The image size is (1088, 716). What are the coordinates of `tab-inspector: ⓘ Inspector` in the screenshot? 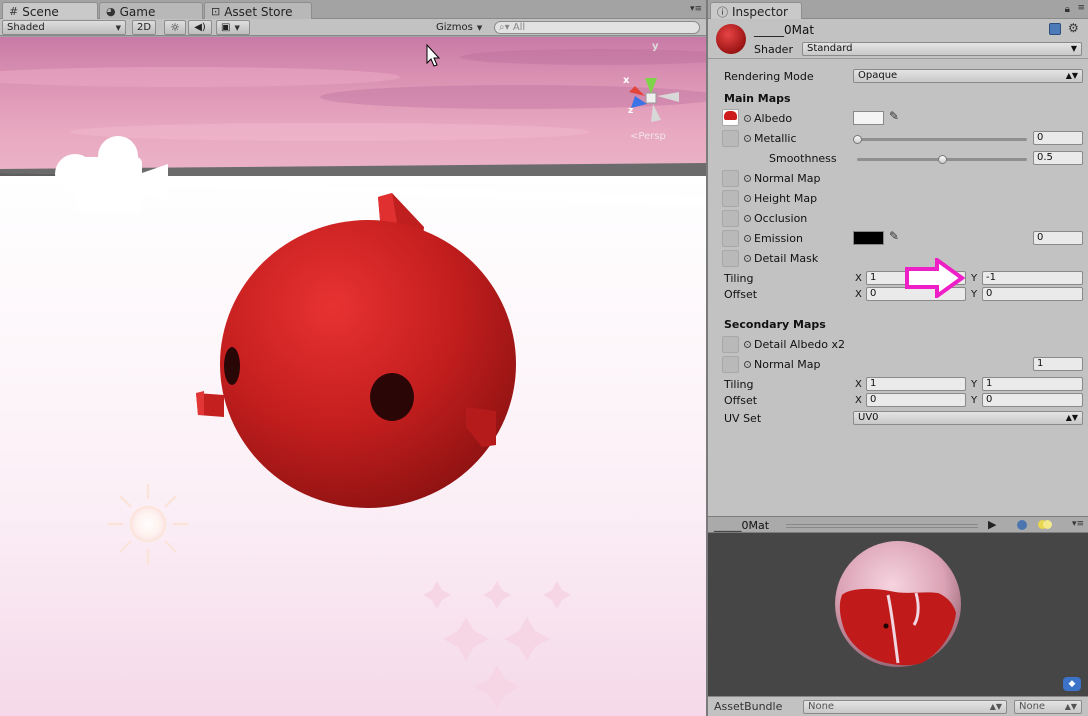 It's located at (756, 10).